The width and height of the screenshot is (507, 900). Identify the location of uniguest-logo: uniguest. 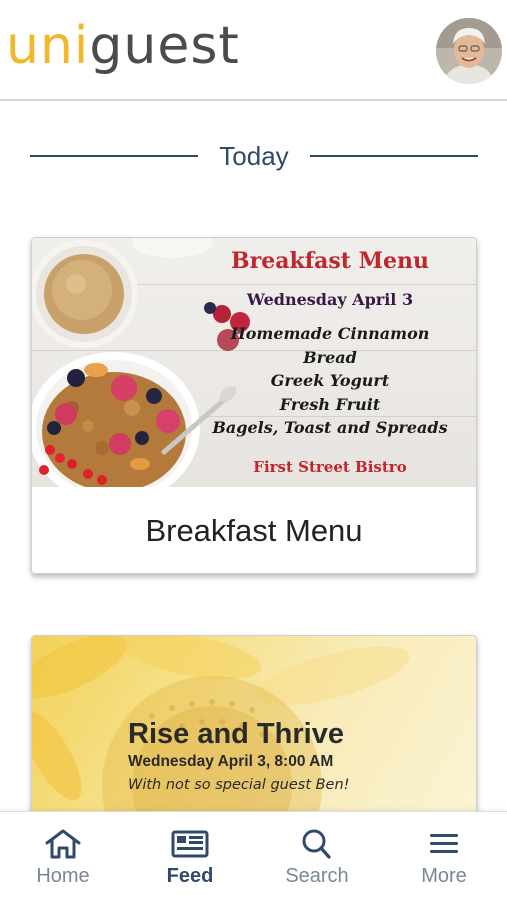
(123, 46).